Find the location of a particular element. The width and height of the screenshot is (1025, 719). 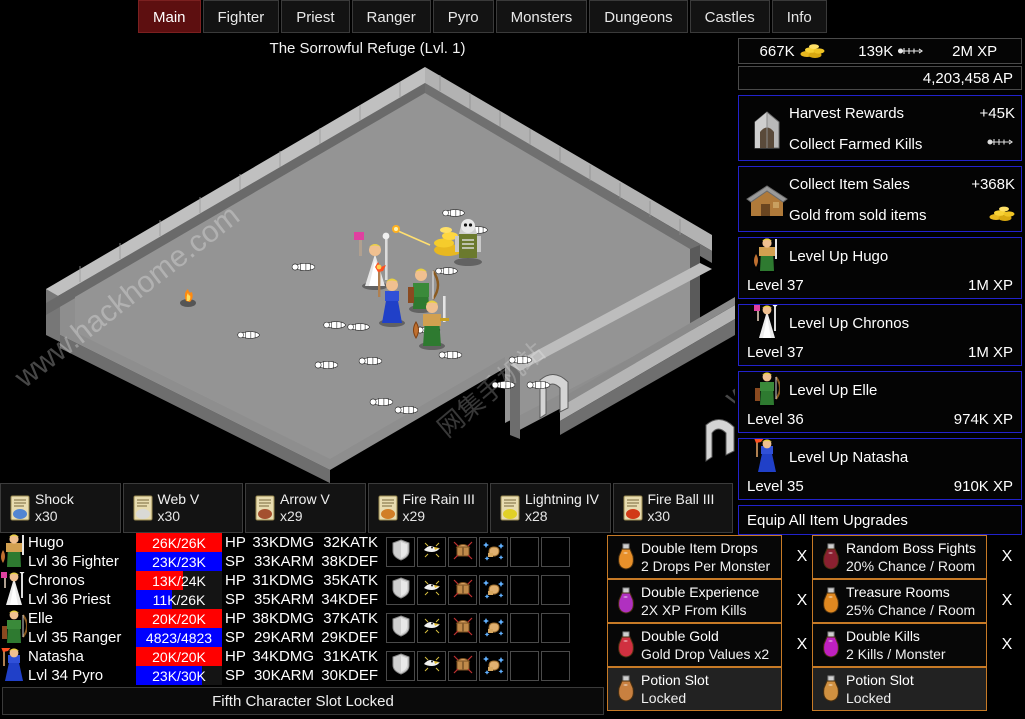

equipment-slots is located at coordinates (476, 552).